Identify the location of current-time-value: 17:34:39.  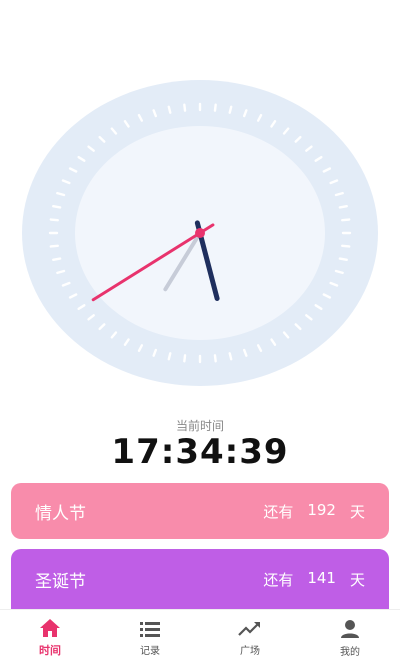
(200, 452).